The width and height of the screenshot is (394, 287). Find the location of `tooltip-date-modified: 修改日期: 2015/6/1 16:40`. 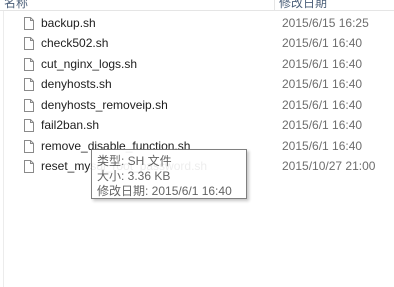

tooltip-date-modified: 修改日期: 2015/6/1 16:40 is located at coordinates (164, 191).